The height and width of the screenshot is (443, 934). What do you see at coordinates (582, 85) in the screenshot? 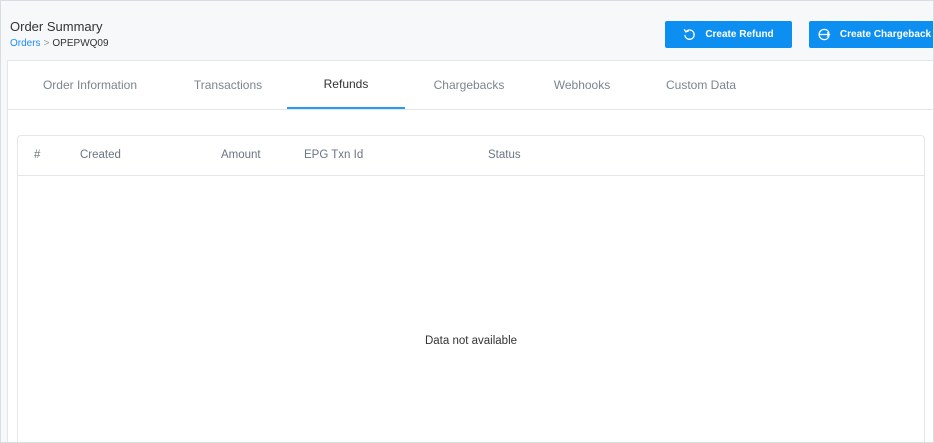
I see `tab-webhooks: Webhooks` at bounding box center [582, 85].